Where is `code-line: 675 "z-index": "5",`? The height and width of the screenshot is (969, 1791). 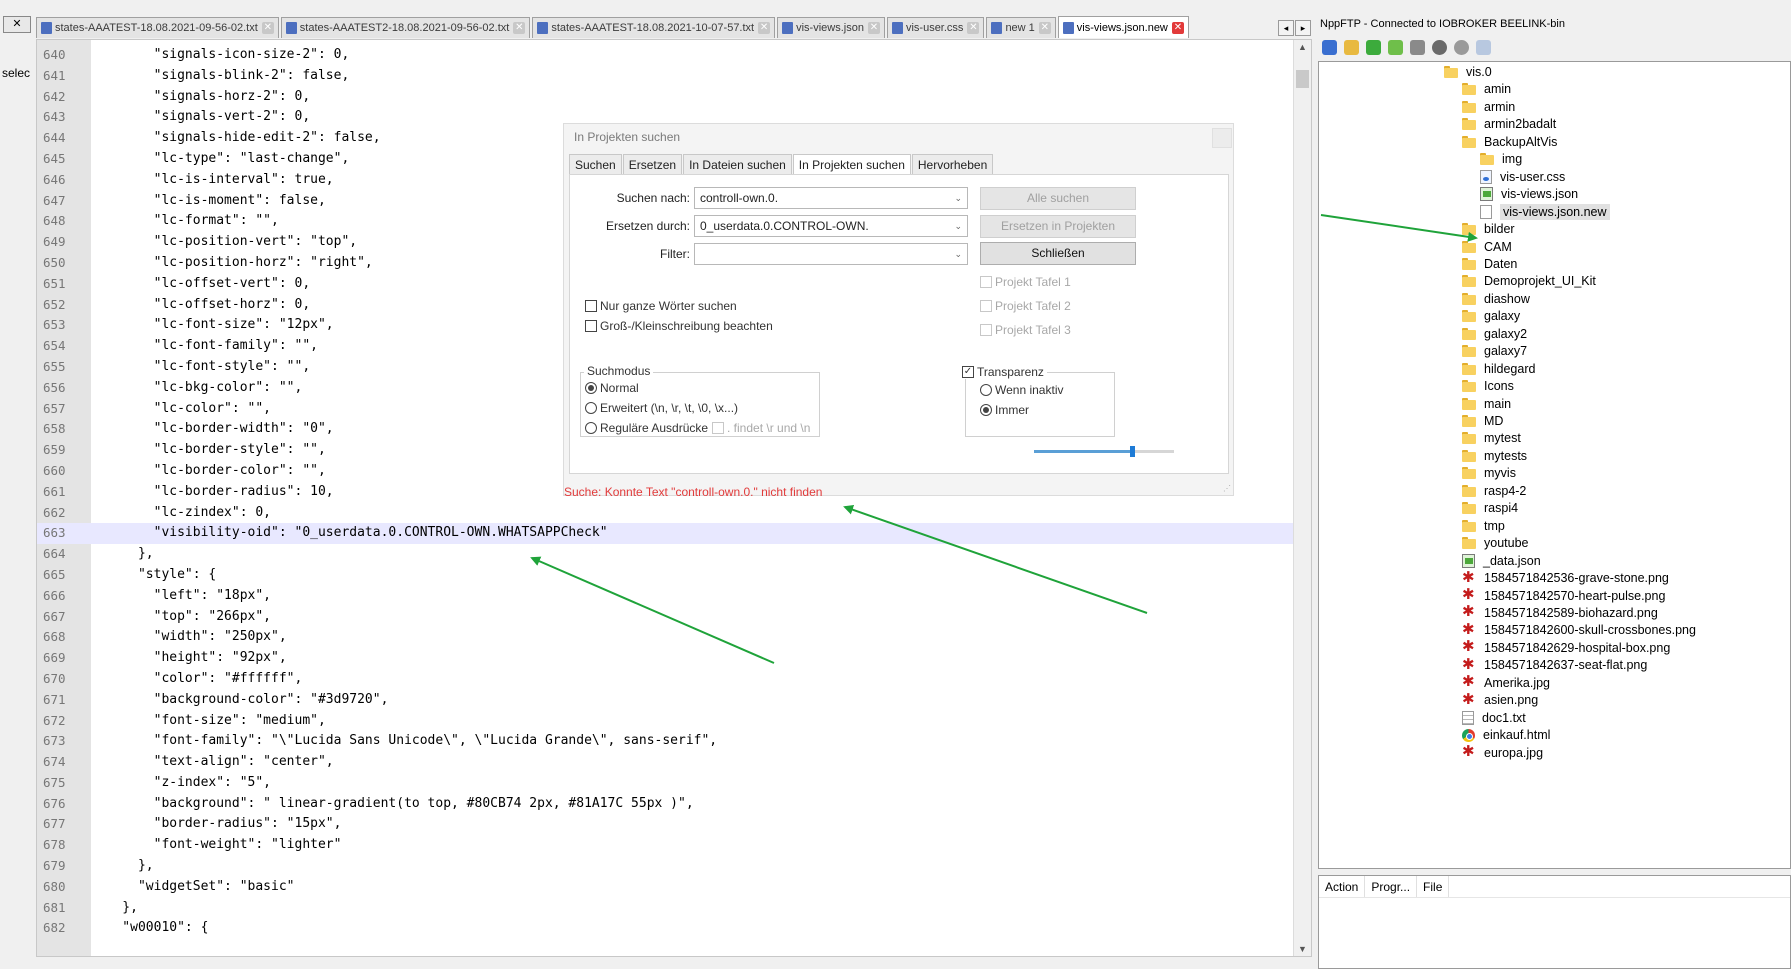
code-line: 675 "z-index": "5", is located at coordinates (665, 783).